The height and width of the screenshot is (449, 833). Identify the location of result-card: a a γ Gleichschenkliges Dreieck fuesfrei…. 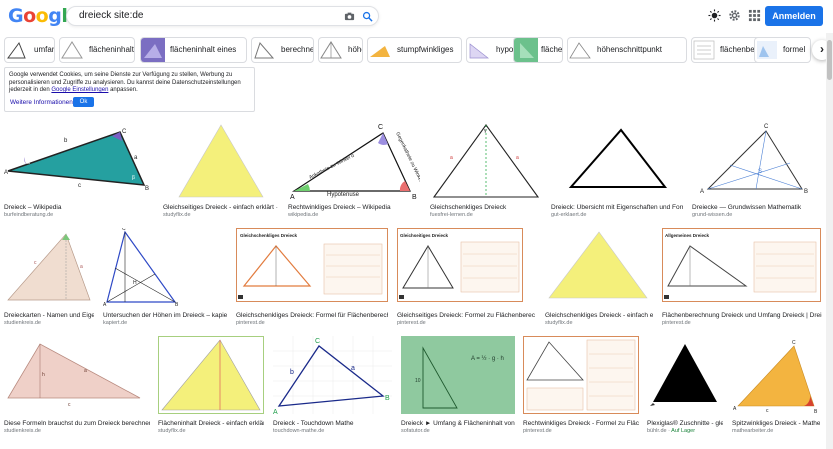
(486, 169).